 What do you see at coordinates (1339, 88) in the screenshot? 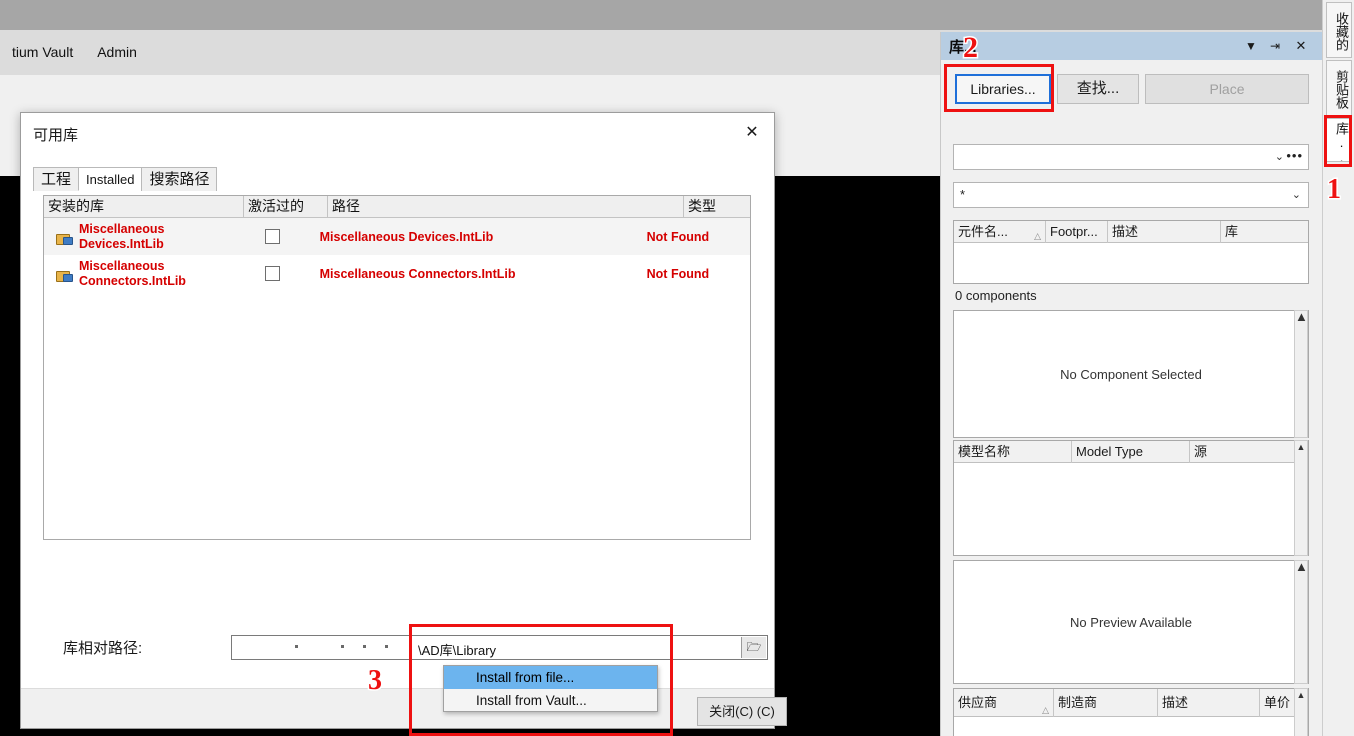
I see `vertical-tab-clipboard: 剪贴板` at bounding box center [1339, 88].